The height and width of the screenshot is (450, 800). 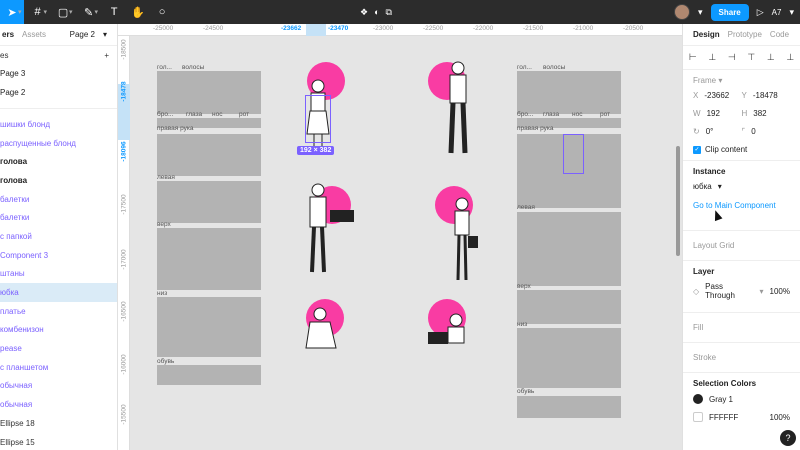 I want to click on hand-icon: ✋, so click(x=138, y=12).